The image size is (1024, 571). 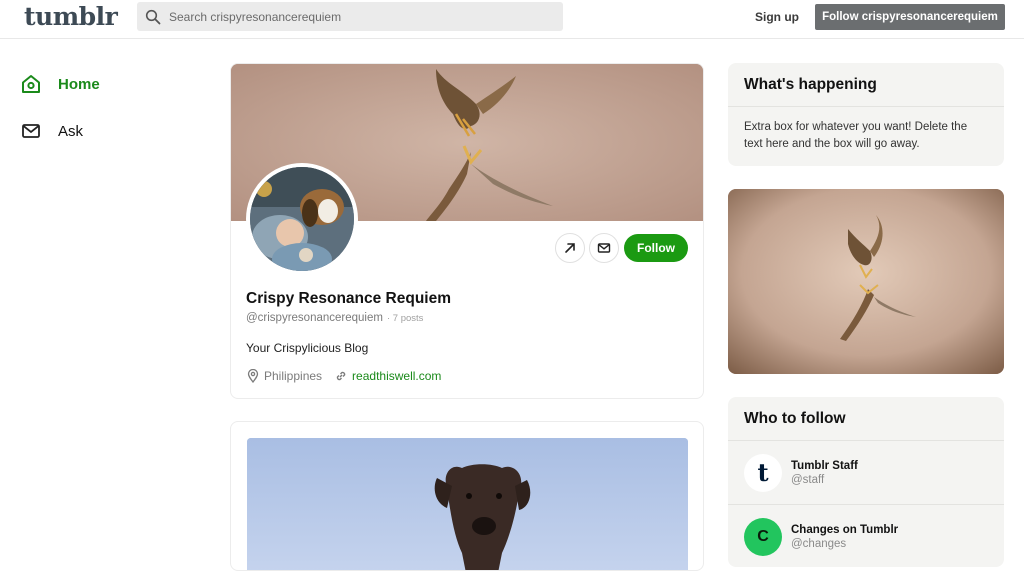 I want to click on message-button, so click(x=604, y=248).